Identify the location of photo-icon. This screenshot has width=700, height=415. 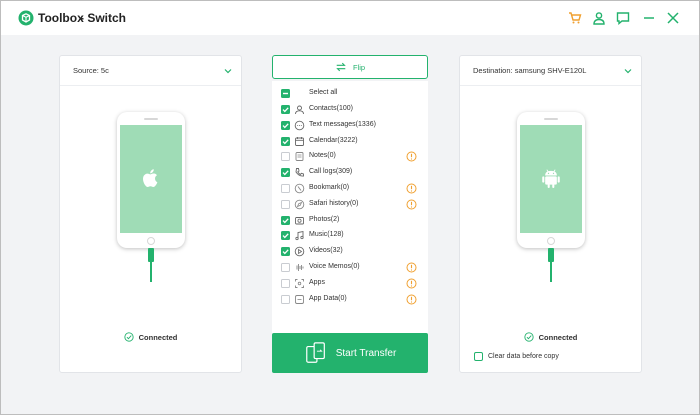
(299, 220).